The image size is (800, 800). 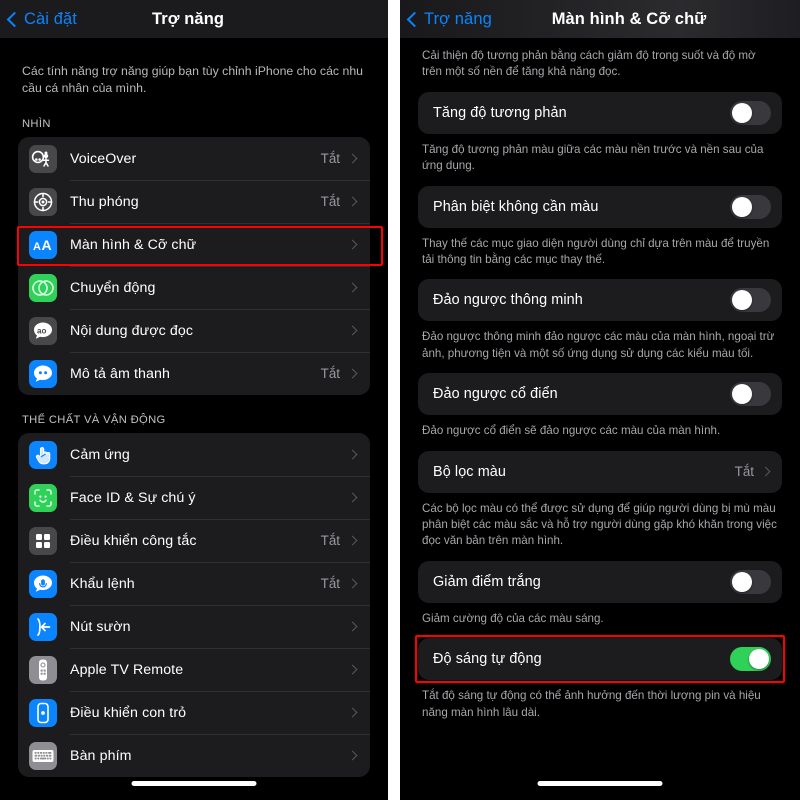 What do you see at coordinates (132, 330) in the screenshot?
I see `list-item-label: Nội dung được đọc` at bounding box center [132, 330].